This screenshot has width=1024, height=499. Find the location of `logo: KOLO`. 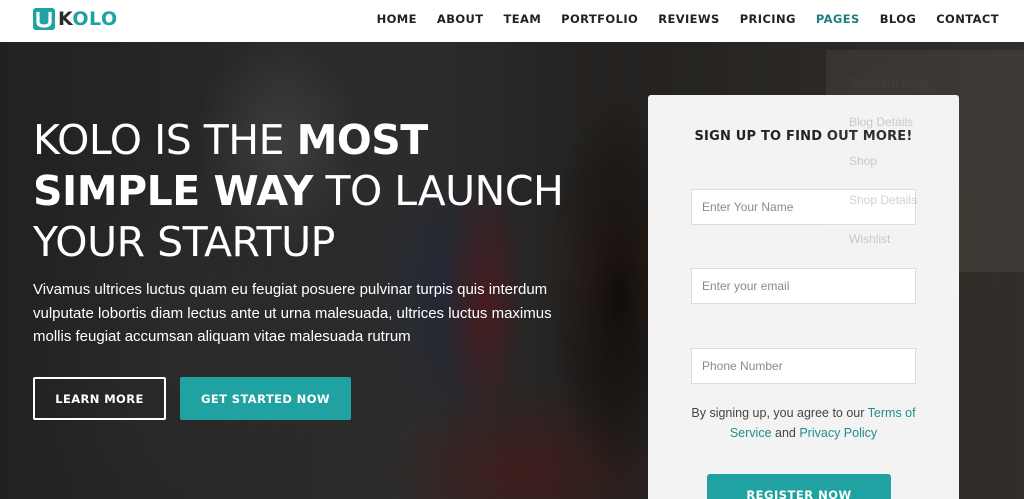

logo: KOLO is located at coordinates (75, 19).